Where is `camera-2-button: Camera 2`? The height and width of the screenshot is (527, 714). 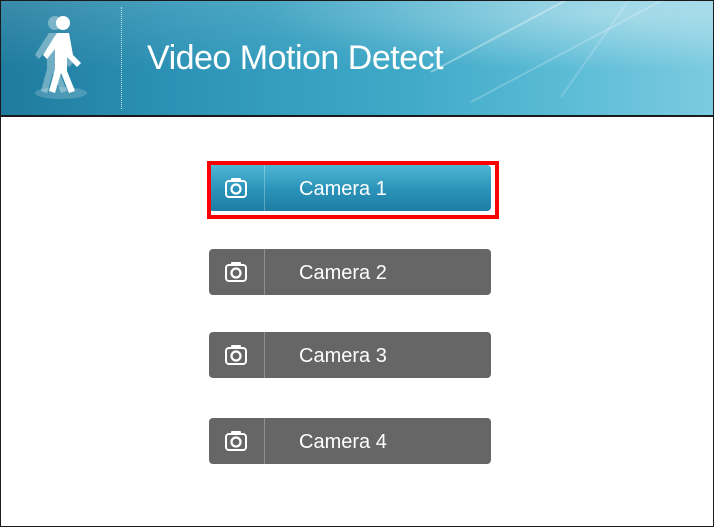 camera-2-button: Camera 2 is located at coordinates (350, 272).